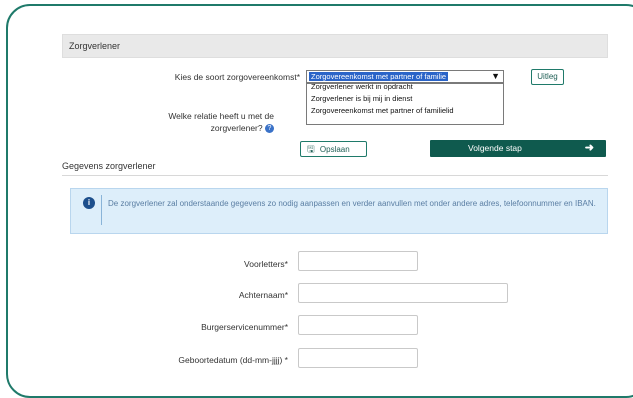 The width and height of the screenshot is (633, 398). I want to click on section-header: Zorgverlener, so click(335, 46).